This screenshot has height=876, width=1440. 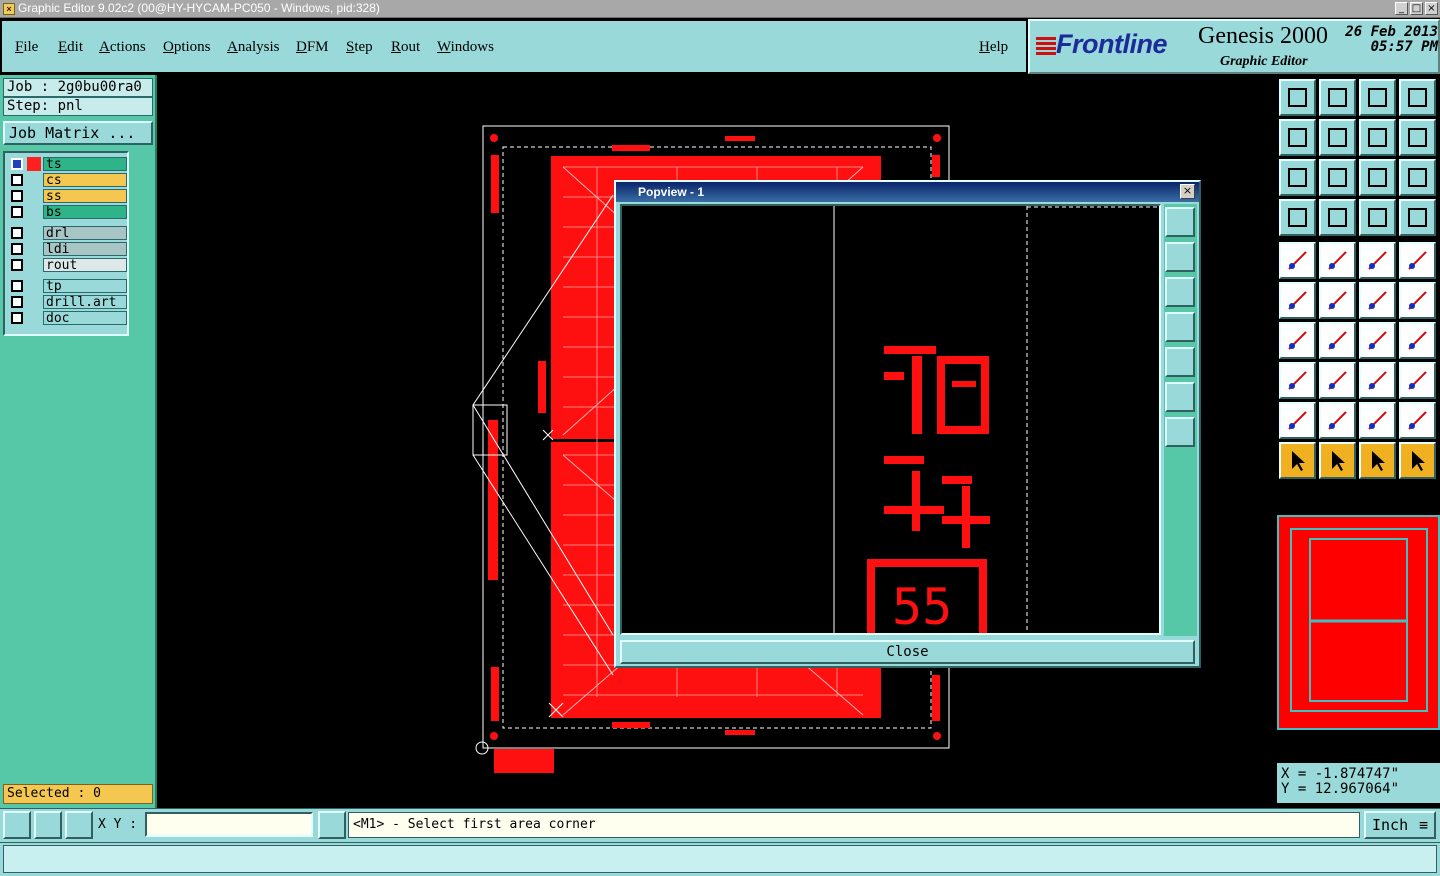 I want to click on measure-tool-icon, so click(x=48, y=825).